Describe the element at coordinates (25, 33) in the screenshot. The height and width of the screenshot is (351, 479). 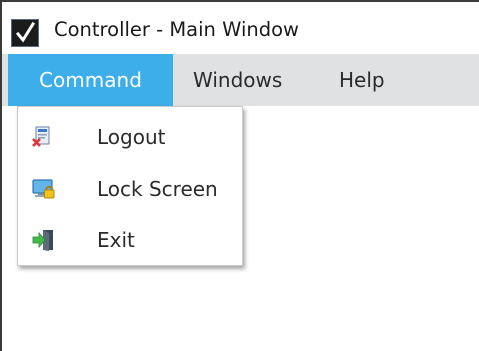
I see `checkmark-app-icon` at that location.